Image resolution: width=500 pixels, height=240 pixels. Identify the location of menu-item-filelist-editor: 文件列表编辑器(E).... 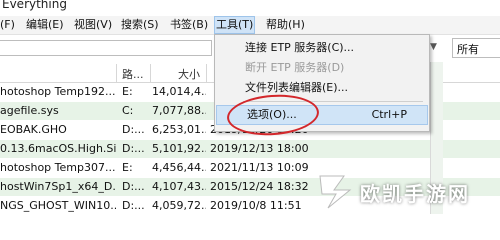
(322, 88).